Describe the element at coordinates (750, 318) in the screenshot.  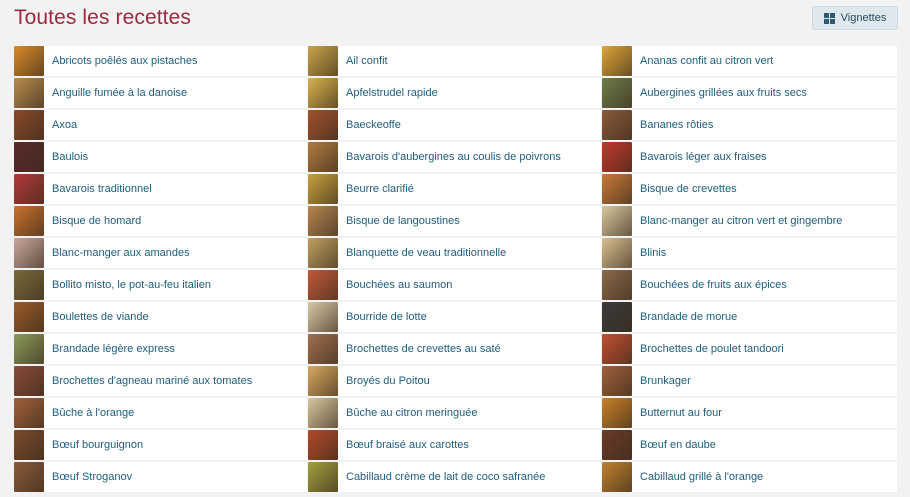
I see `recipe-item: Brandade de morue` at that location.